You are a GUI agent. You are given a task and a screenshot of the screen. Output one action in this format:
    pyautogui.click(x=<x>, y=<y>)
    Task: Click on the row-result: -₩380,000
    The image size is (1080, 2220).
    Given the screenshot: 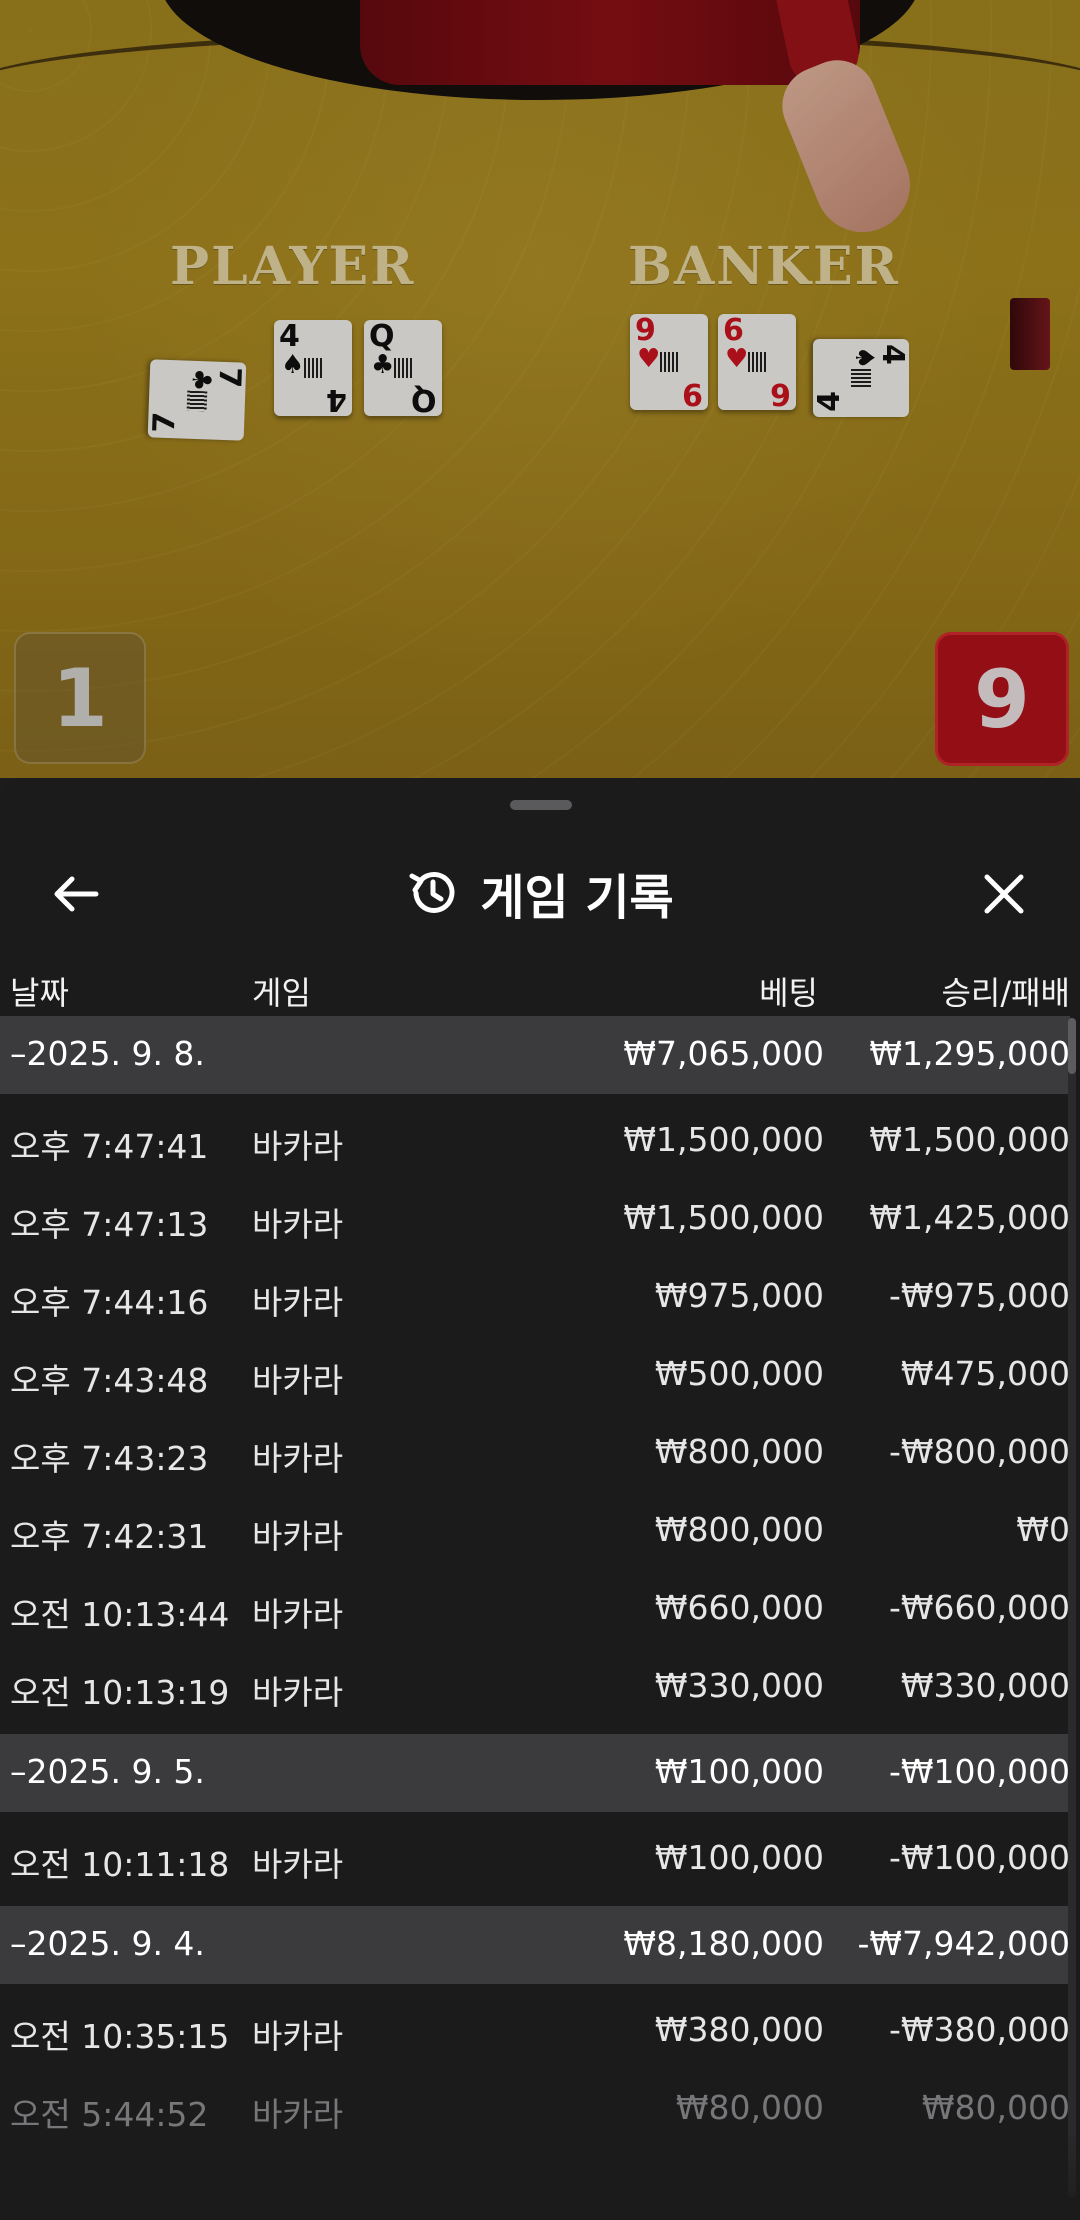 What is the action you would take?
    pyautogui.click(x=979, y=2029)
    